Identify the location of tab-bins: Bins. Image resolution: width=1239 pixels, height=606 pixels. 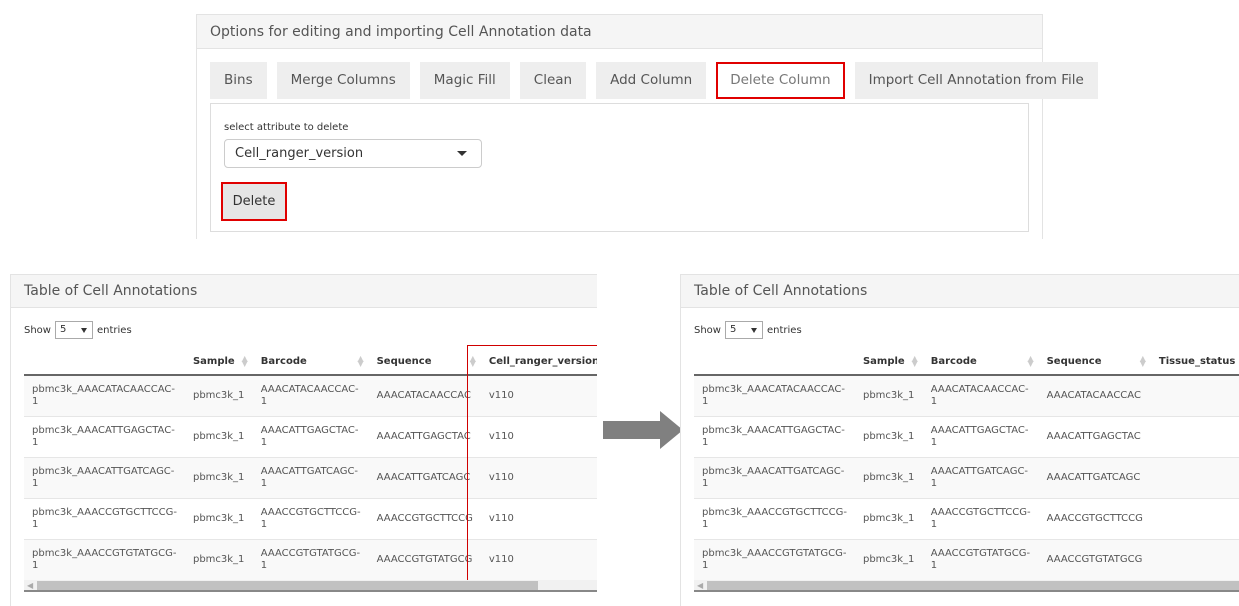
(238, 80).